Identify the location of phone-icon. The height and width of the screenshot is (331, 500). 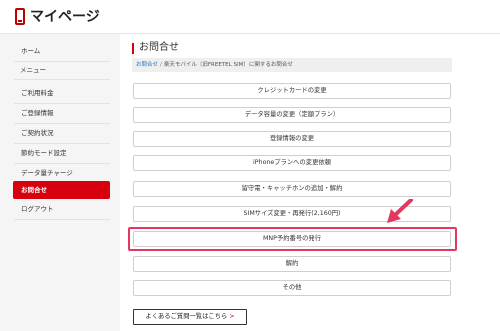
(20, 16).